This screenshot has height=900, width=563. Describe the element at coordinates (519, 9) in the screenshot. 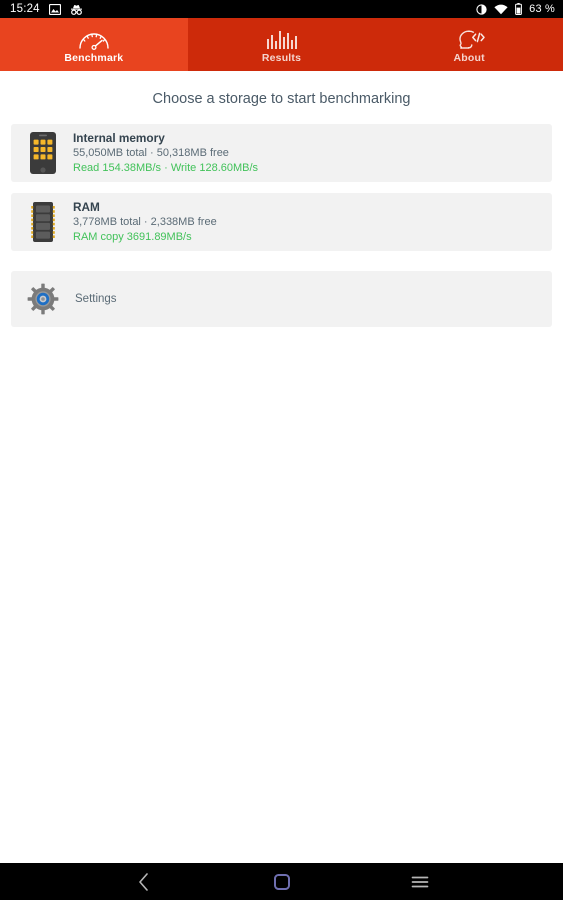

I see `battery-icon` at that location.